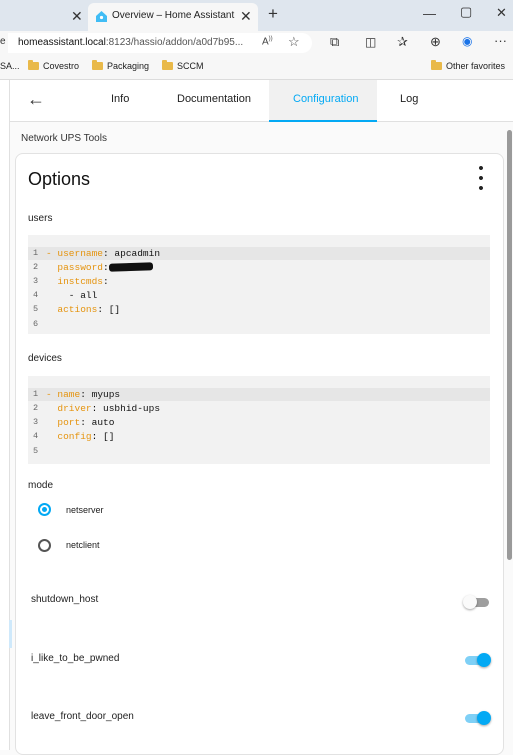  What do you see at coordinates (481, 178) in the screenshot?
I see `card-menu-icon: • • •` at bounding box center [481, 178].